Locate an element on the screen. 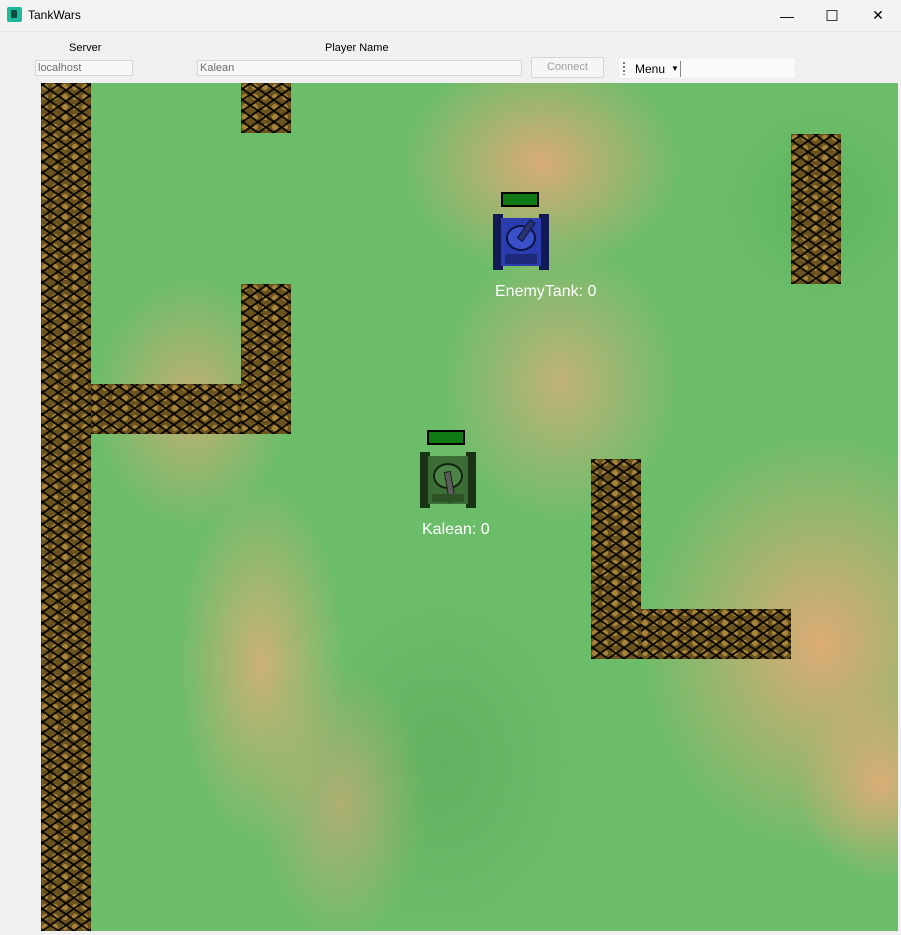 This screenshot has height=935, width=901. window-title: TankWars is located at coordinates (54, 15).